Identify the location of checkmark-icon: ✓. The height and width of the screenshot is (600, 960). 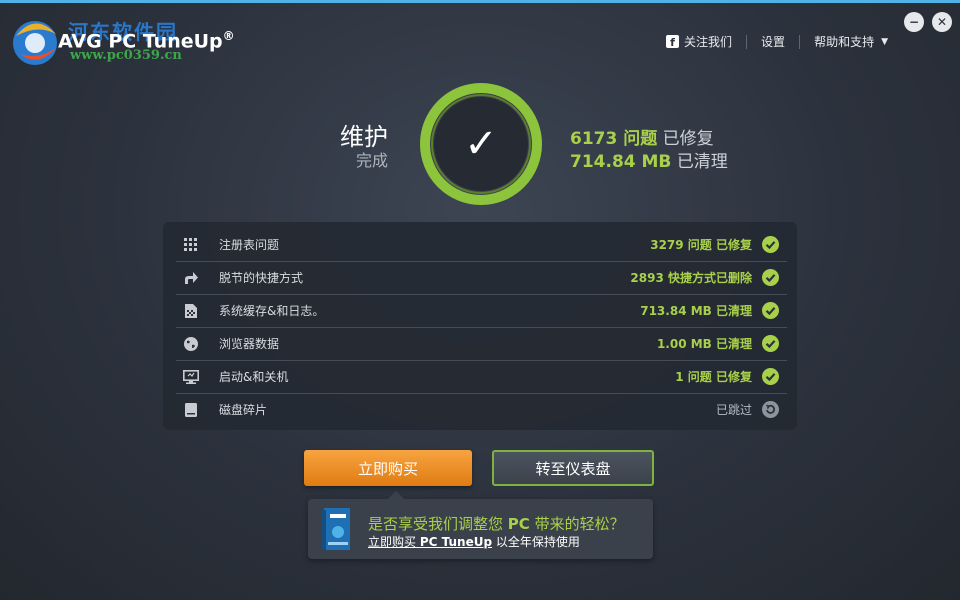
(481, 144).